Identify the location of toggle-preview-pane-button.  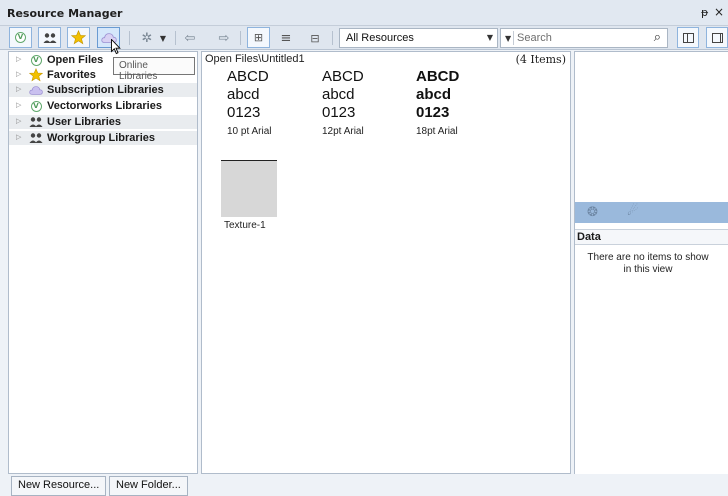
(688, 37).